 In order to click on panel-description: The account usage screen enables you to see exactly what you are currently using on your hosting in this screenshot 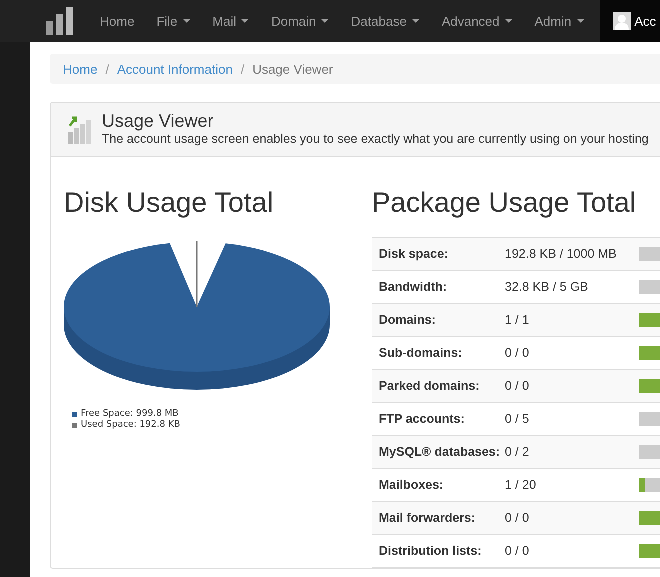, I will do `click(375, 139)`.